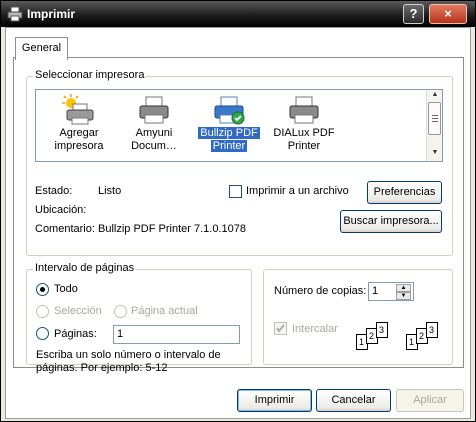  I want to click on page-range-legend: Intervalo de páginas, so click(85, 268).